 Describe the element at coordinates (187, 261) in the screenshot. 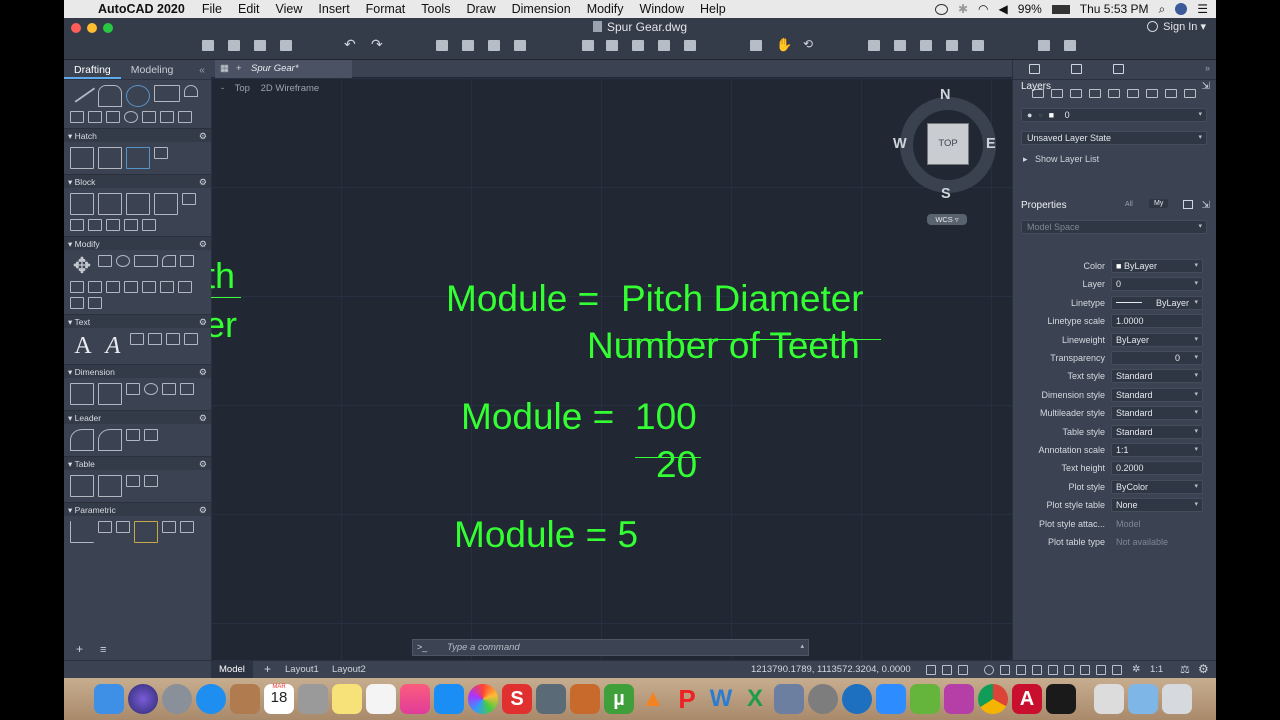

I see `array-icon` at that location.